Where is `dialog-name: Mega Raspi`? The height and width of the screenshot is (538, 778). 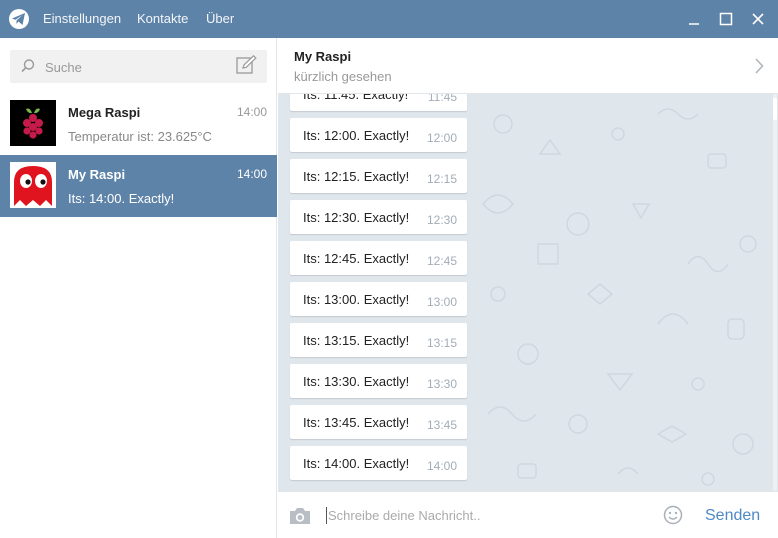
dialog-name: Mega Raspi is located at coordinates (104, 112).